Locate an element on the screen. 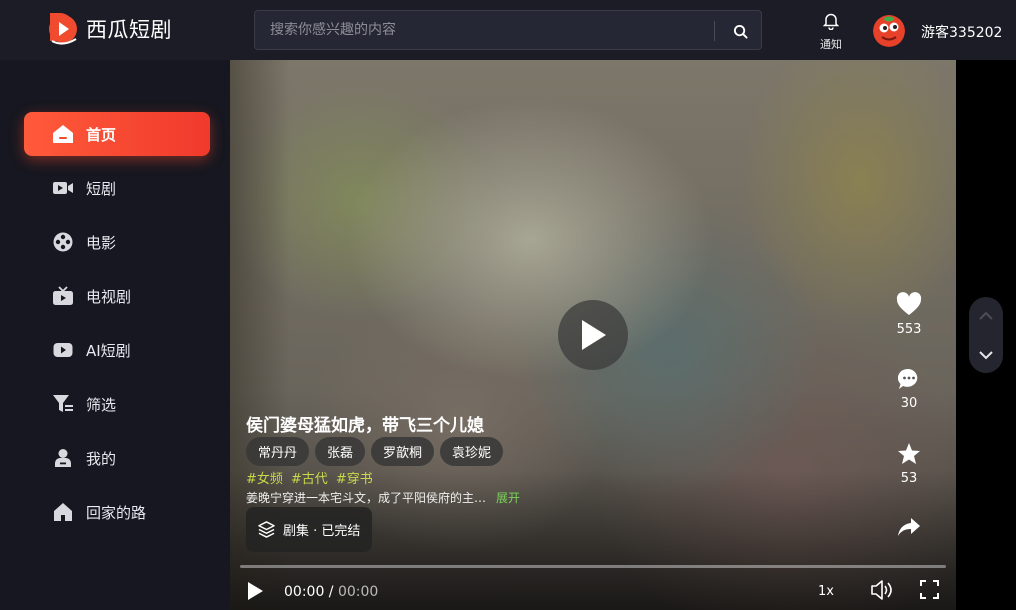 The width and height of the screenshot is (1016, 610). time-display: 00:00 / 00:00 is located at coordinates (331, 592).